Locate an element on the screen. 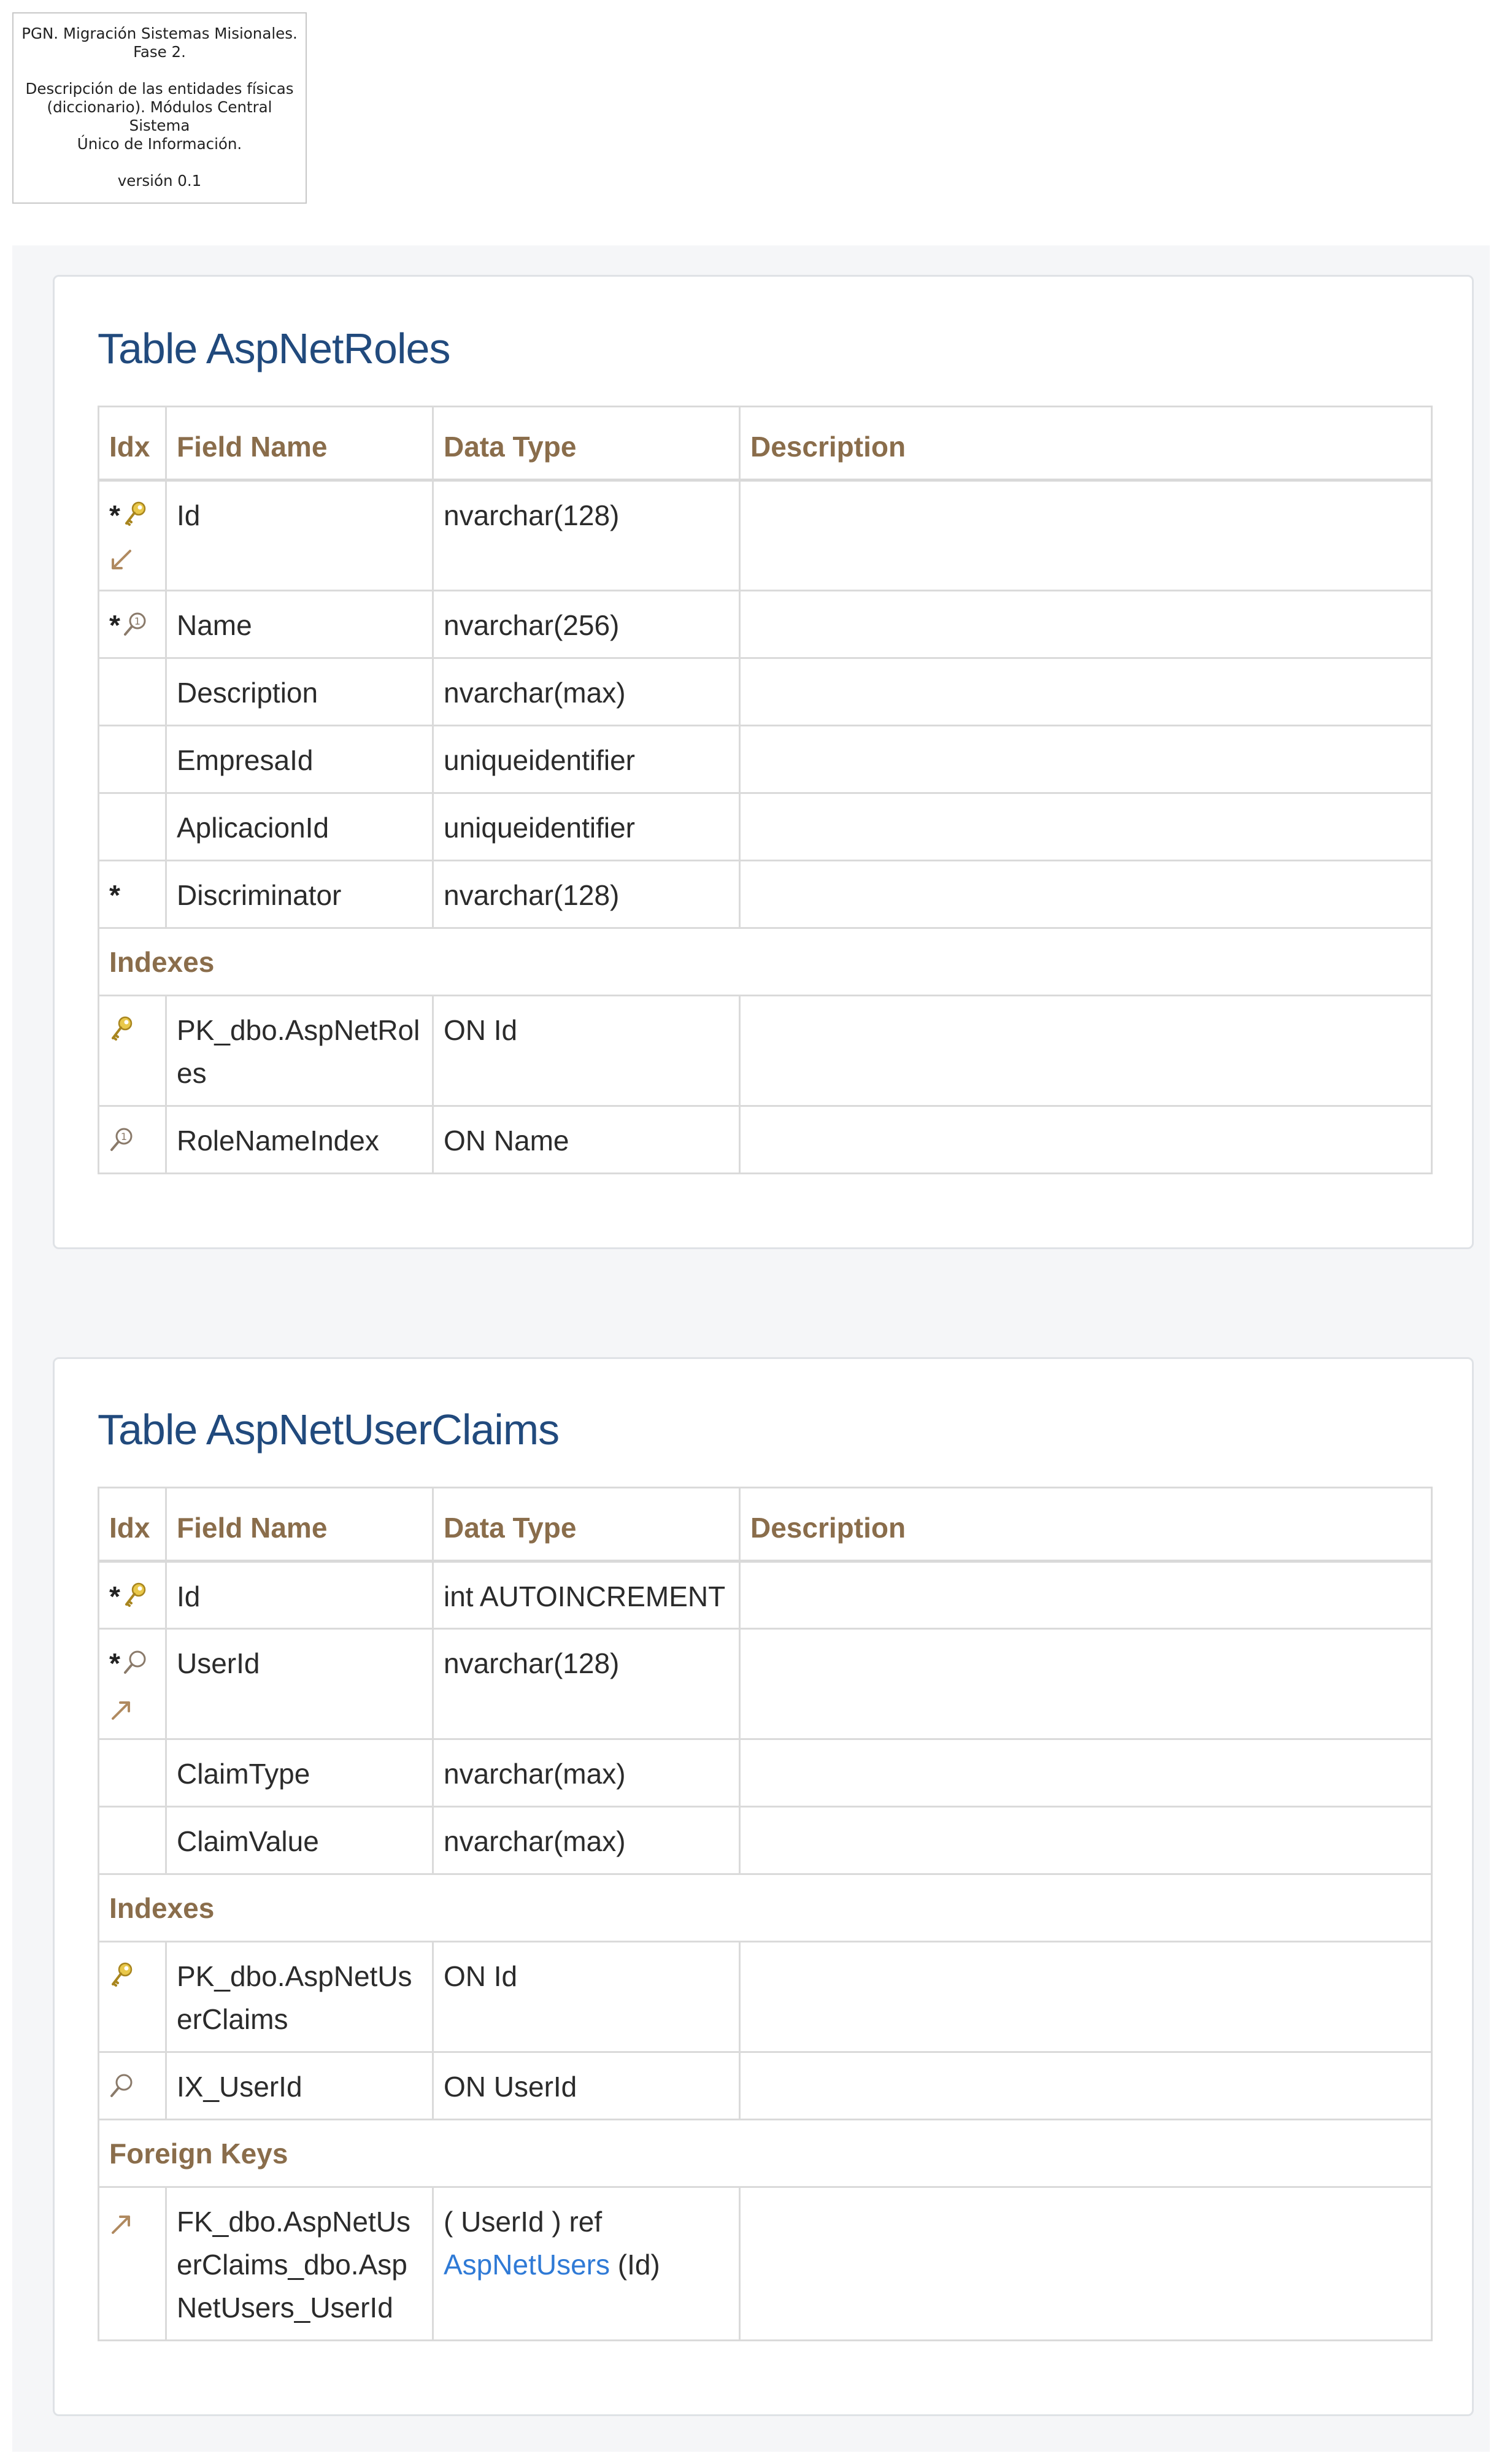  fk-reference-cell: ( UserId ) ref AspNetUsers (Id) is located at coordinates (586, 2263).